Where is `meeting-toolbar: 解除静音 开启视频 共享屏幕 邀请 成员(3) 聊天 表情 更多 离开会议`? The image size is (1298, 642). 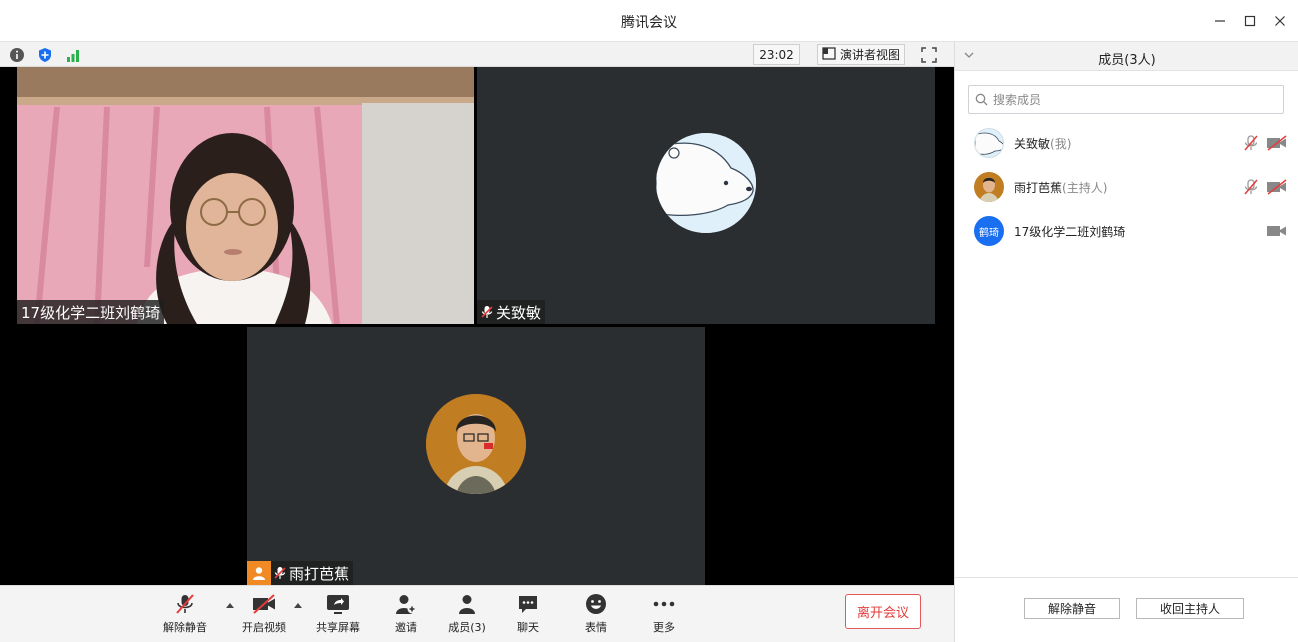 meeting-toolbar: 解除静音 开启视频 共享屏幕 邀请 成员(3) 聊天 表情 更多 离开会议 is located at coordinates (477, 613).